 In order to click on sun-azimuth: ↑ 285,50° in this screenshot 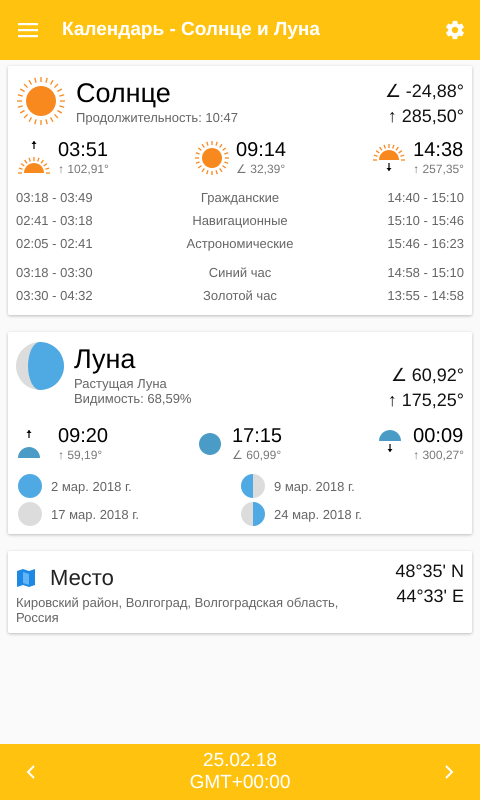, I will do `click(426, 116)`.